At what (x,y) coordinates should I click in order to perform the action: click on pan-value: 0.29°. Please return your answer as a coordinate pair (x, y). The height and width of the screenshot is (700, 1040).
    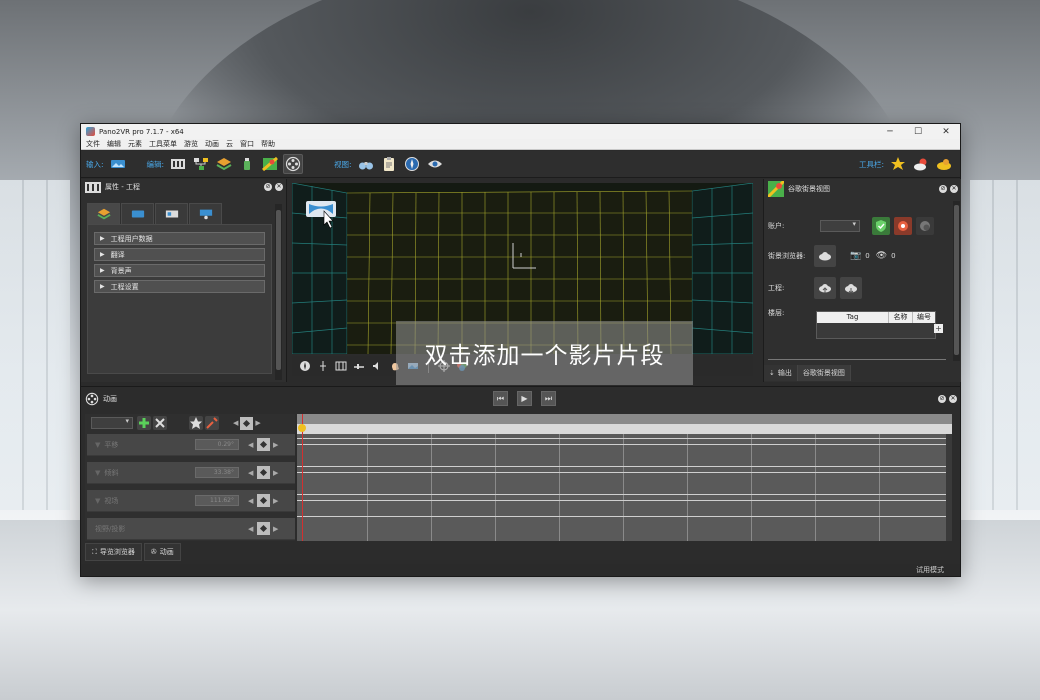
    Looking at the image, I should click on (217, 444).